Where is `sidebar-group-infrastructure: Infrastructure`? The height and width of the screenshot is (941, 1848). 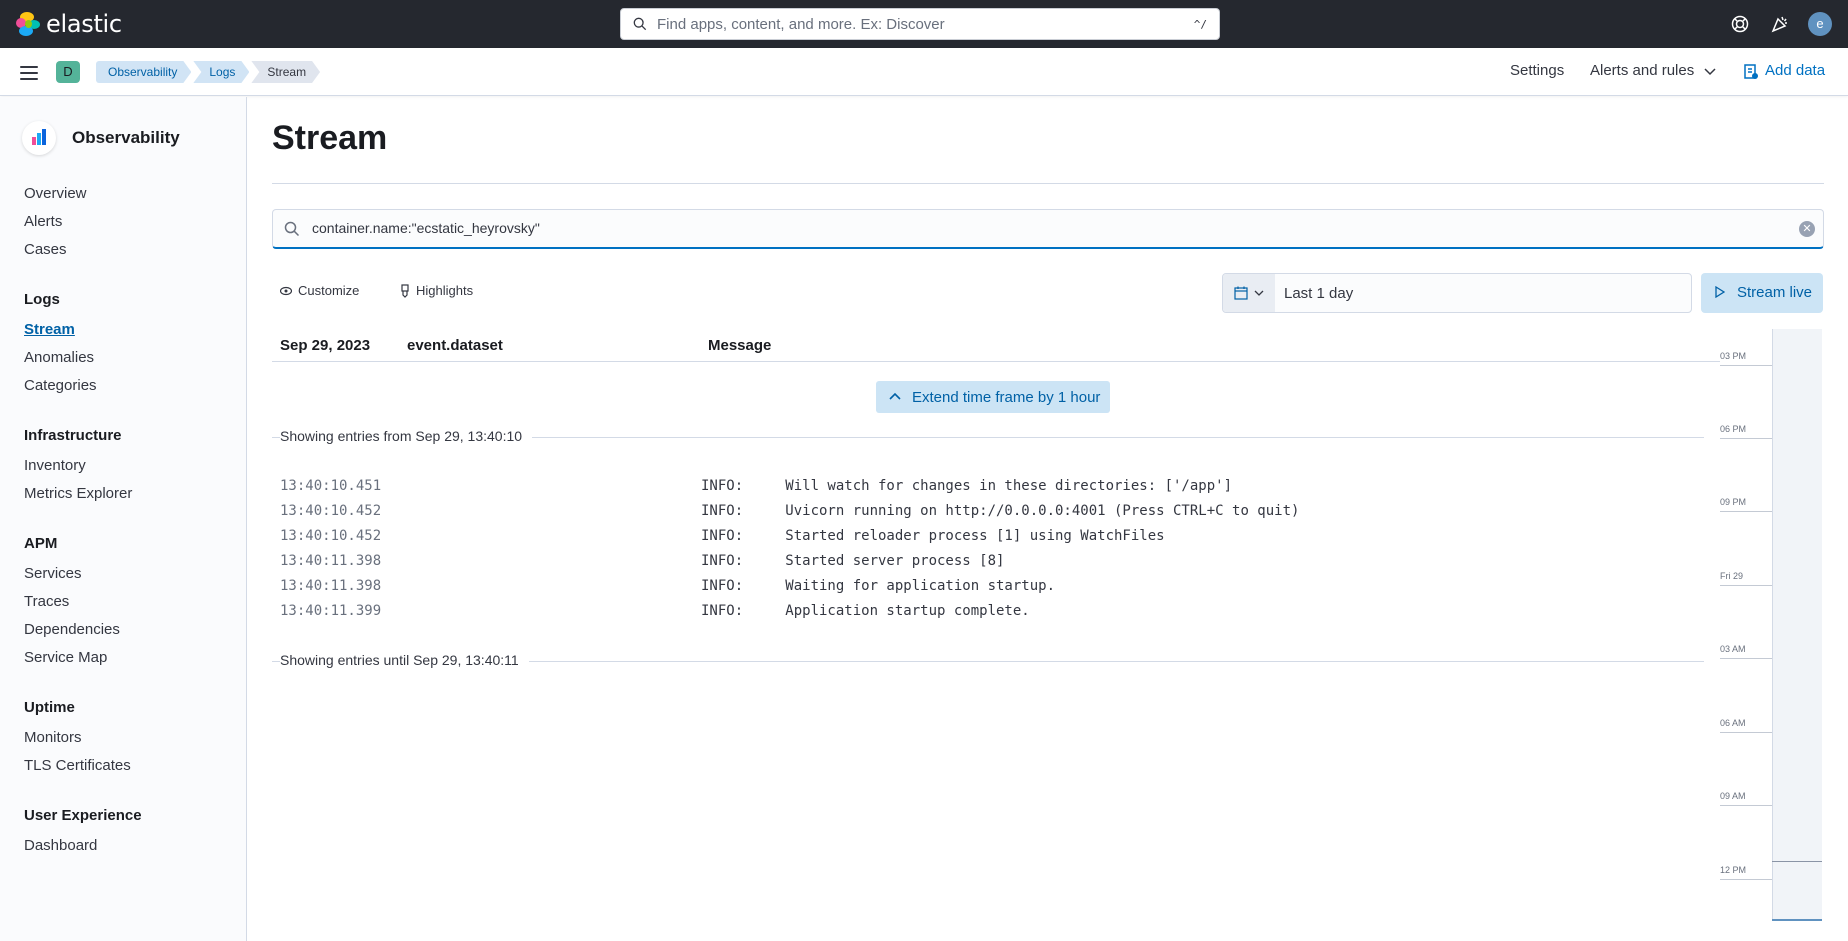
sidebar-group-infrastructure: Infrastructure is located at coordinates (73, 435).